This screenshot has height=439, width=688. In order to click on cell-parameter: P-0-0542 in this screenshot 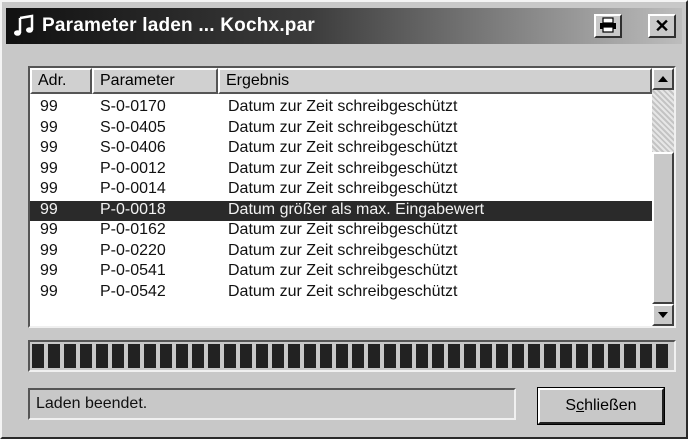, I will do `click(133, 291)`.